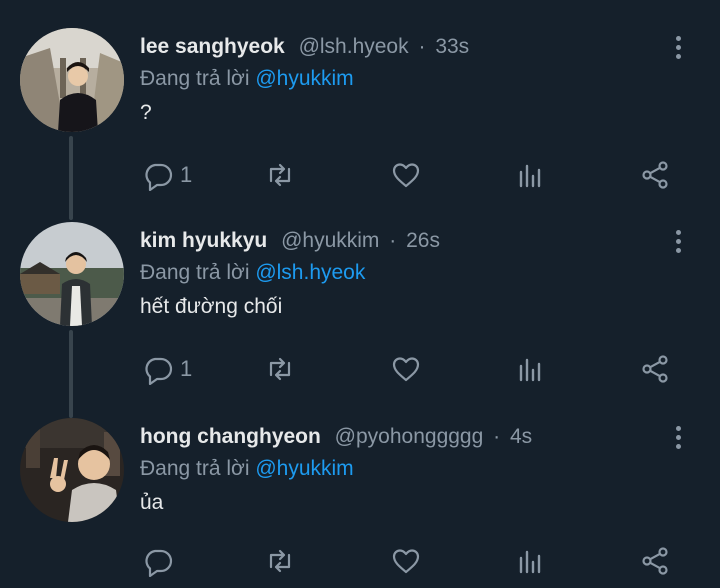 This screenshot has width=720, height=588. I want to click on author-handle: @lsh.hyeok, so click(354, 46).